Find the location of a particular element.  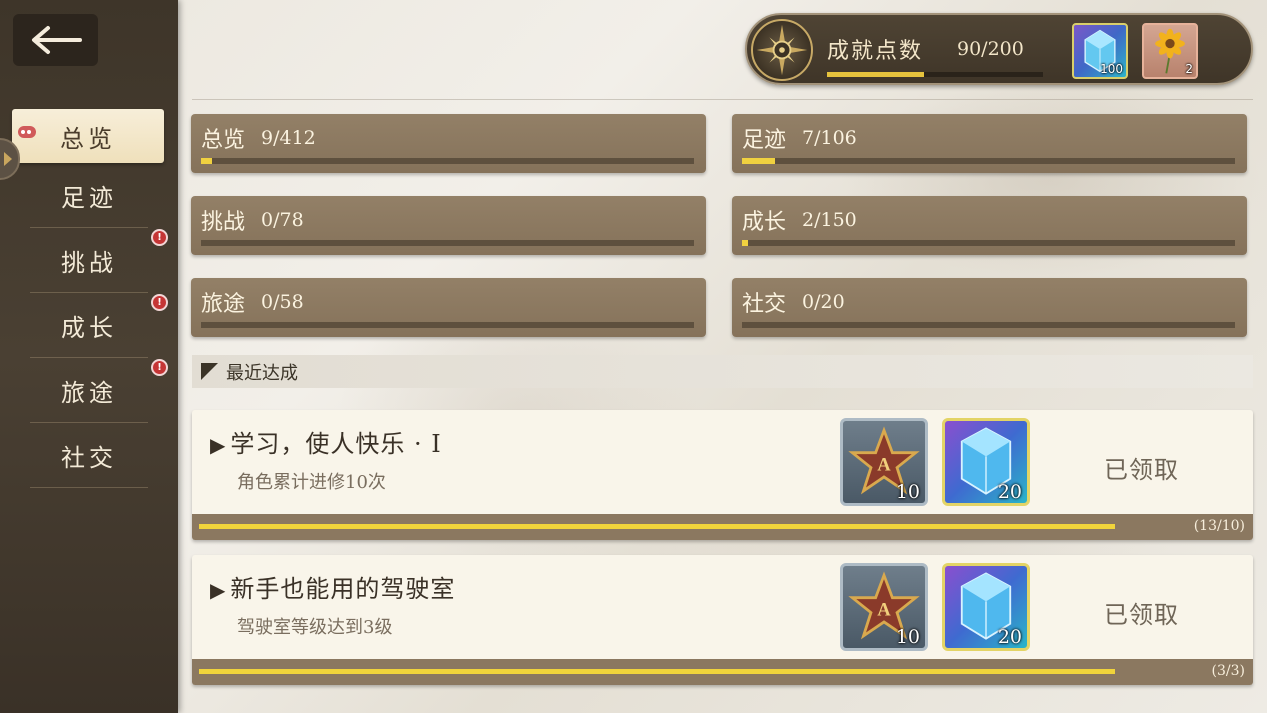

category-name: 成长 is located at coordinates (764, 222).